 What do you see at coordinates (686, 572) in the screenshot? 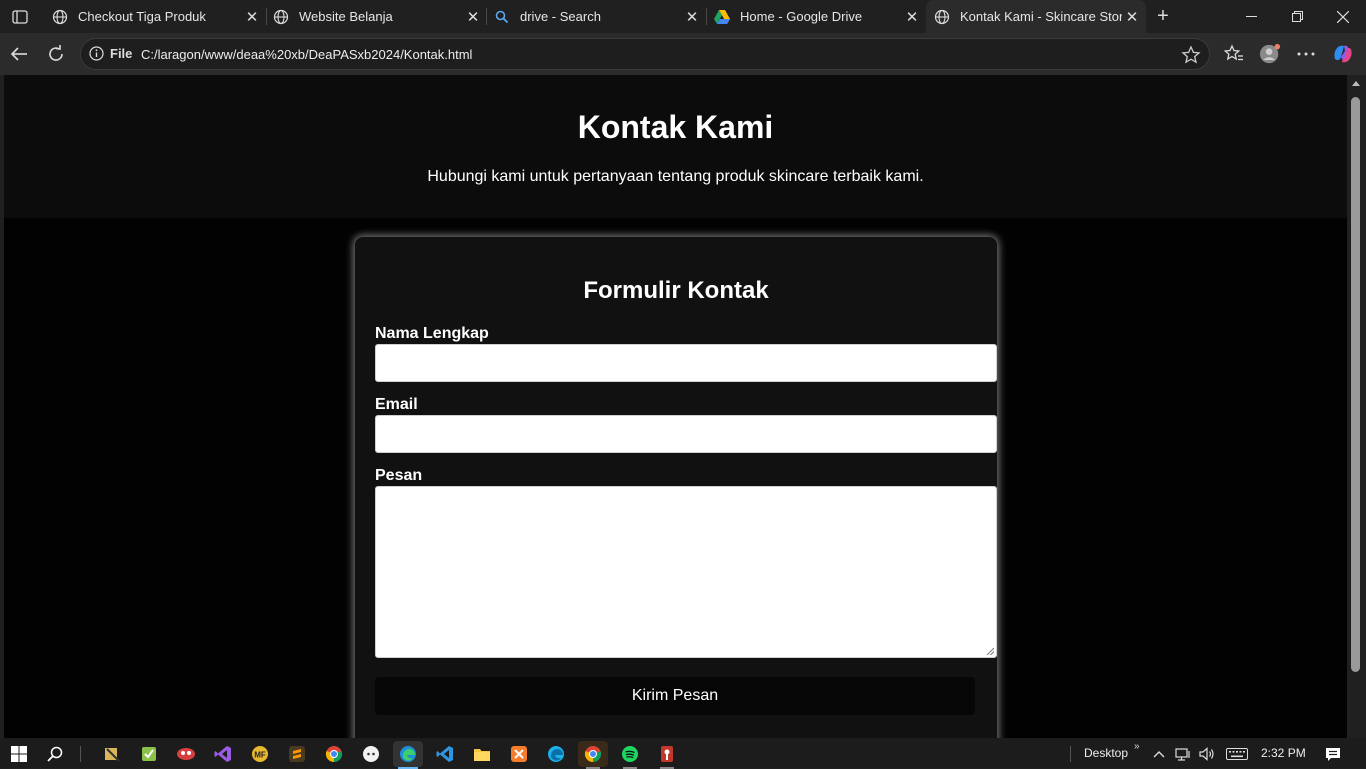
I see `message-textarea` at bounding box center [686, 572].